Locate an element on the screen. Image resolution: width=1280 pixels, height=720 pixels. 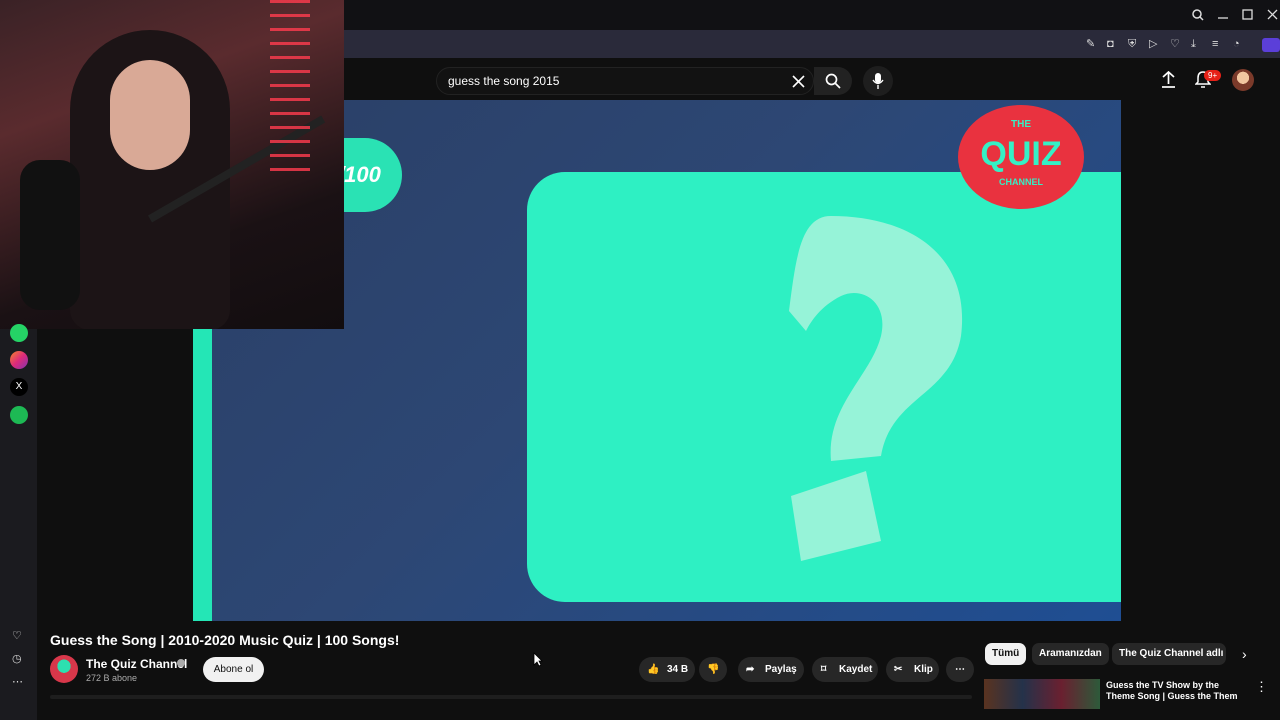
profile-icon: ◔ is located at coordinates (1236, 44).